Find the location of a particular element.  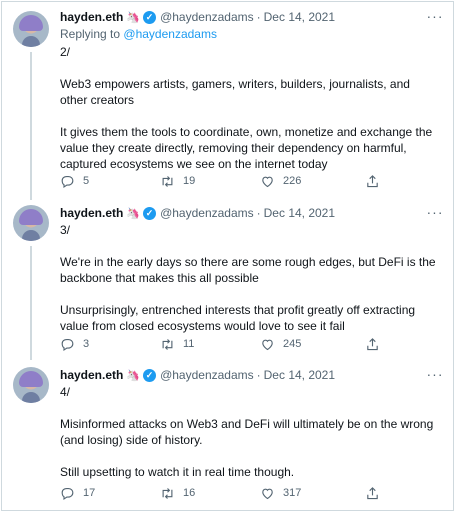

tweet-paragraph: 4/ is located at coordinates (65, 392).